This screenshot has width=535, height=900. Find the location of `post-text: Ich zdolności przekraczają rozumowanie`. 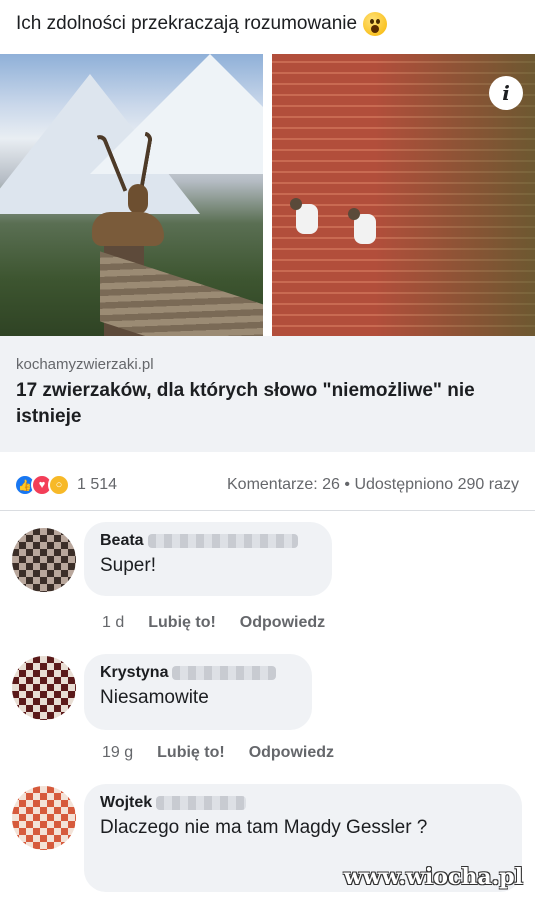

post-text: Ich zdolności przekraczają rozumowanie is located at coordinates (202, 24).